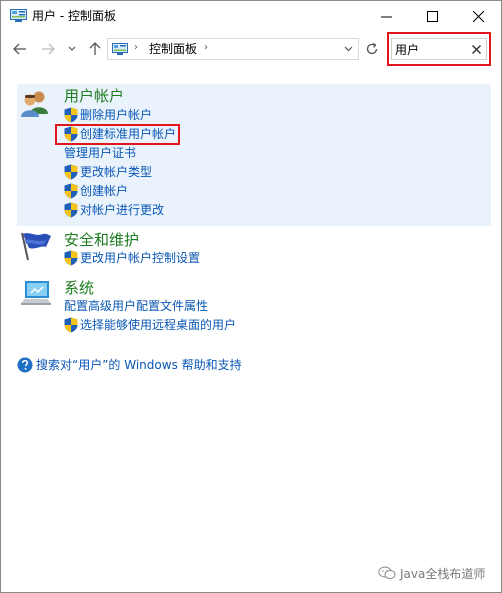 The image size is (502, 593). What do you see at coordinates (136, 306) in the screenshot?
I see `link-advanced-user-profile-properties: 配置高级用户配置文件属性` at bounding box center [136, 306].